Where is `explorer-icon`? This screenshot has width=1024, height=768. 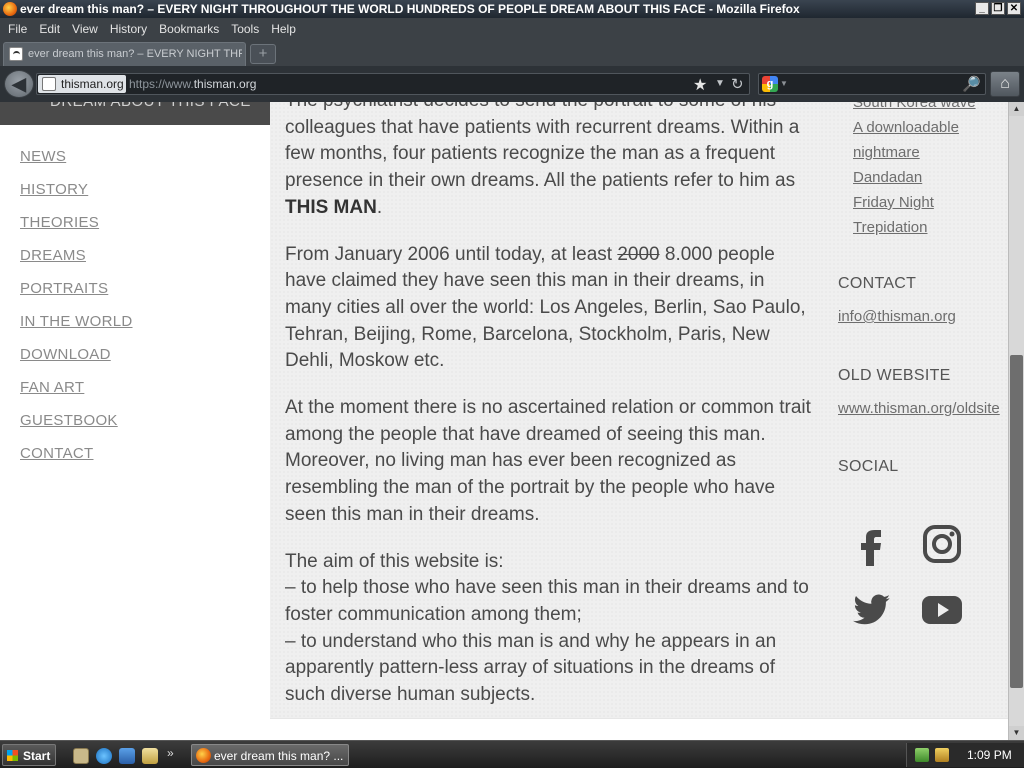
explorer-icon is located at coordinates (150, 756).